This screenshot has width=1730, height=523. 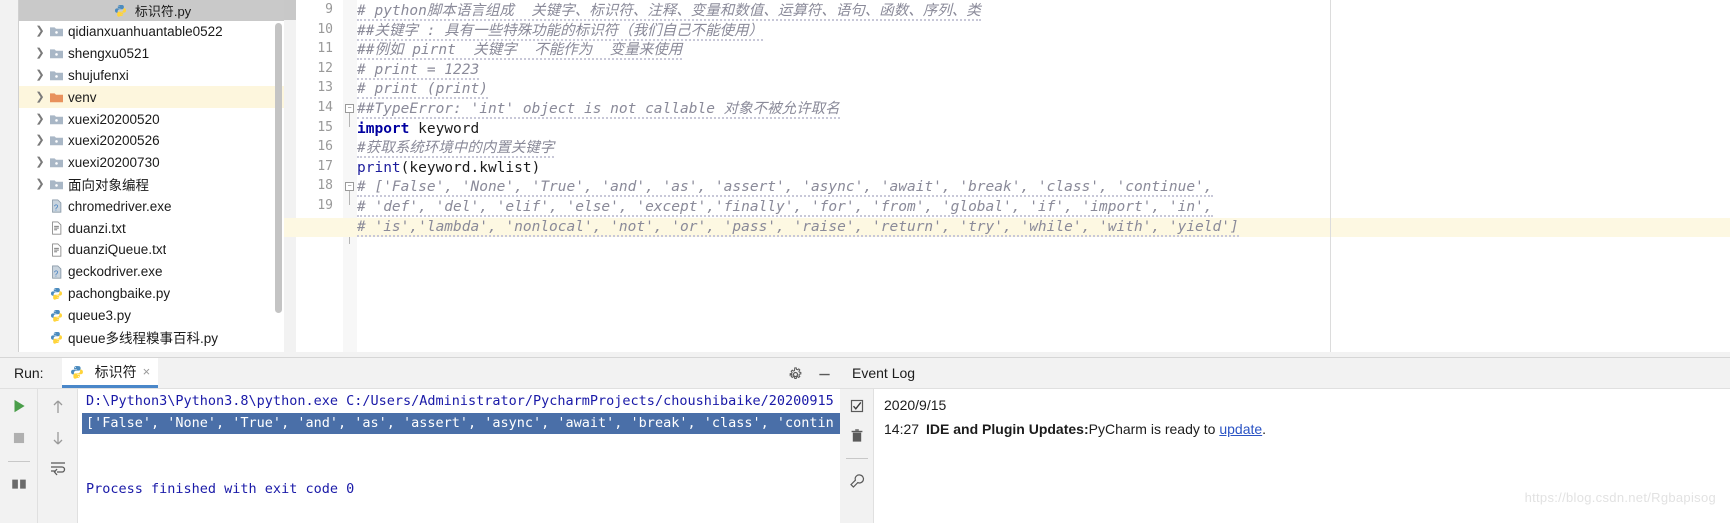 What do you see at coordinates (448, 169) in the screenshot?
I see `code-line-17: print(keyword.kwlist)` at bounding box center [448, 169].